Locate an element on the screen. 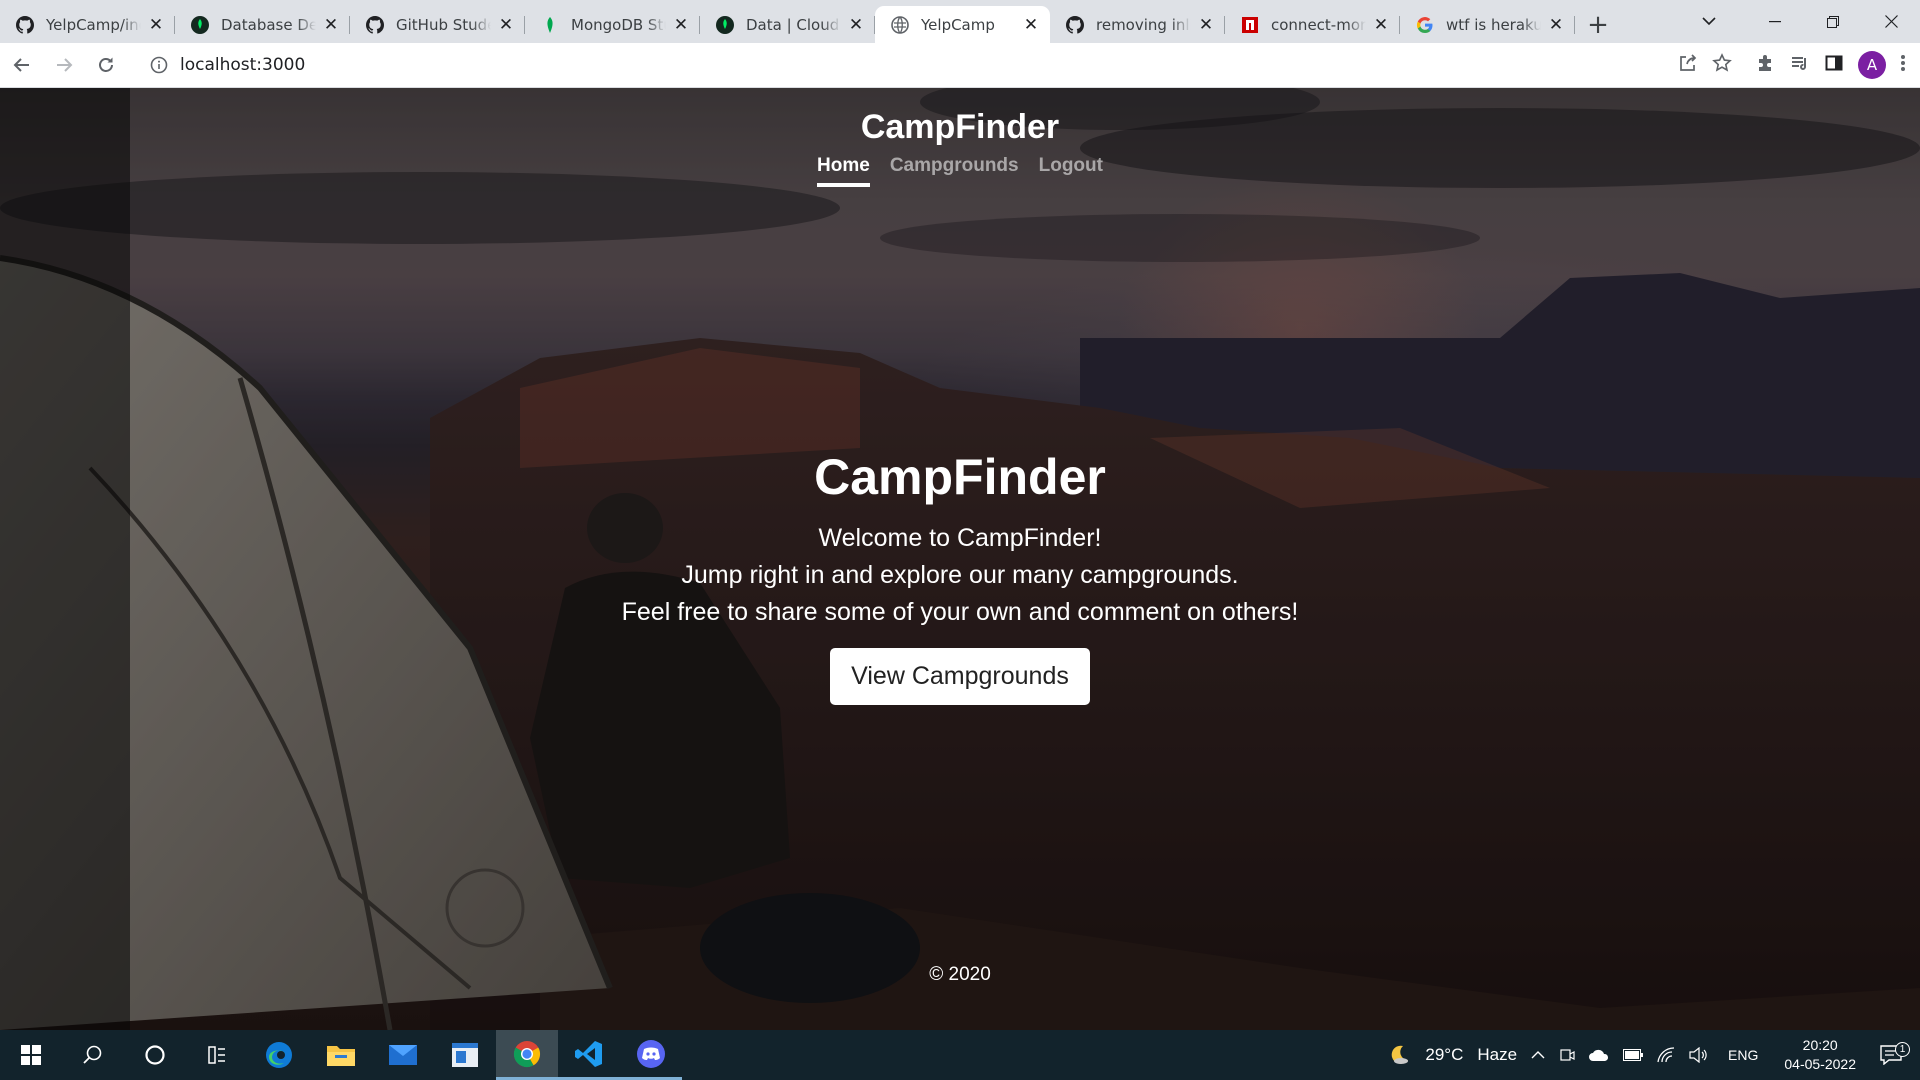  hero-welcome-text: Welcome to CampFinder! is located at coordinates (960, 538).